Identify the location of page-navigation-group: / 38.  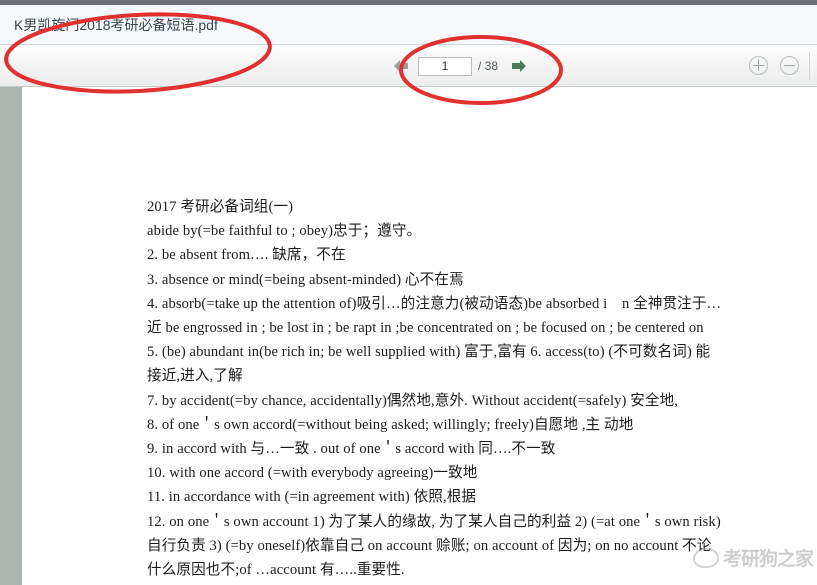
(460, 66).